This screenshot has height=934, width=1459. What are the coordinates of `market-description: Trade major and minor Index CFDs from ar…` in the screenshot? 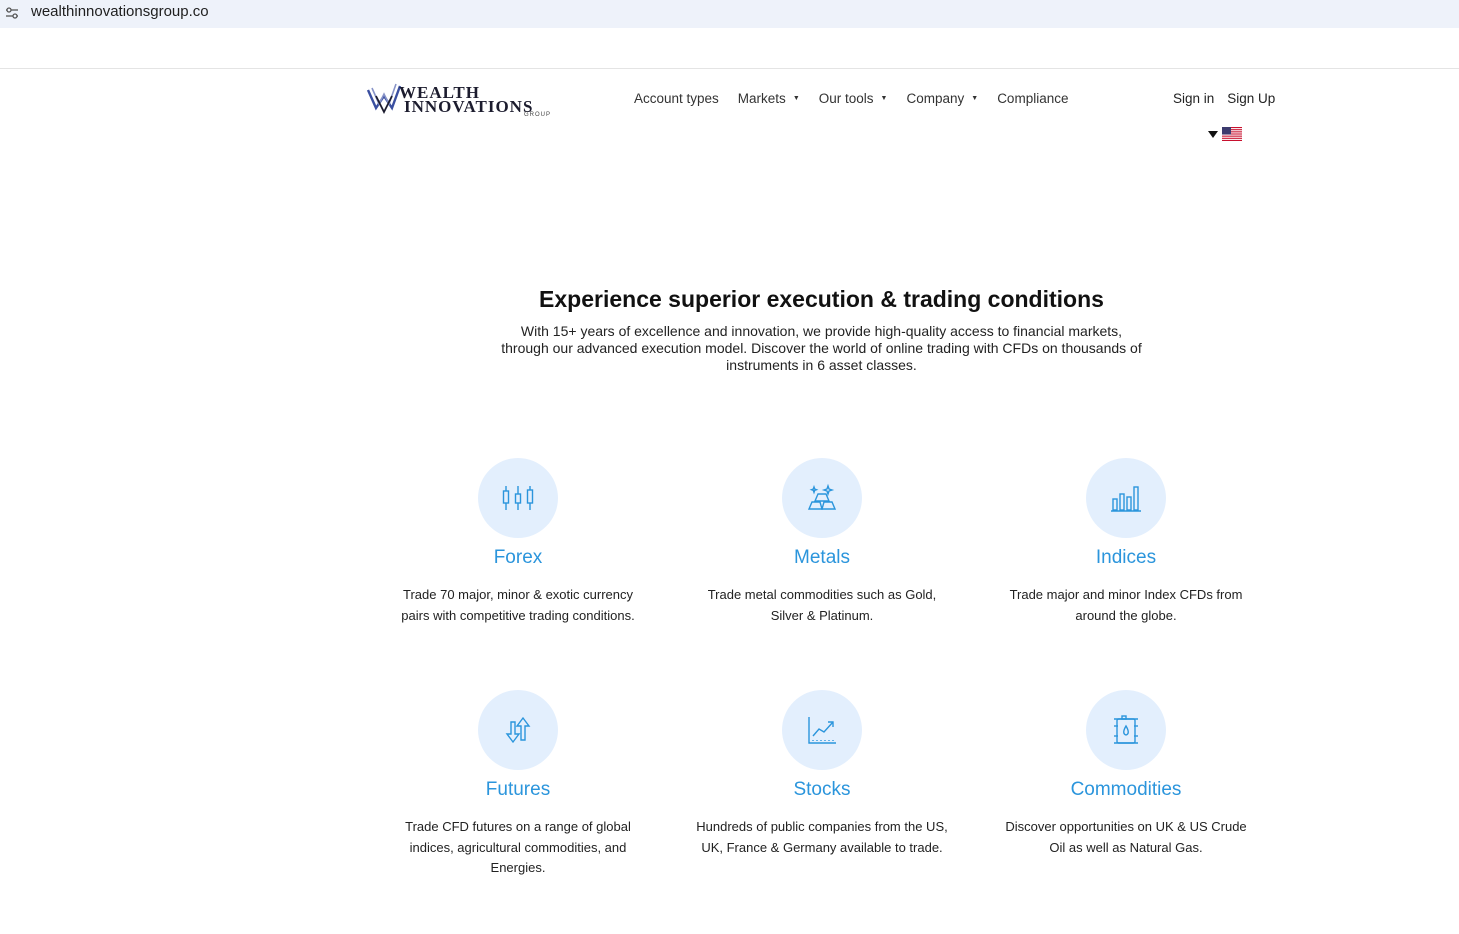 It's located at (1126, 605).